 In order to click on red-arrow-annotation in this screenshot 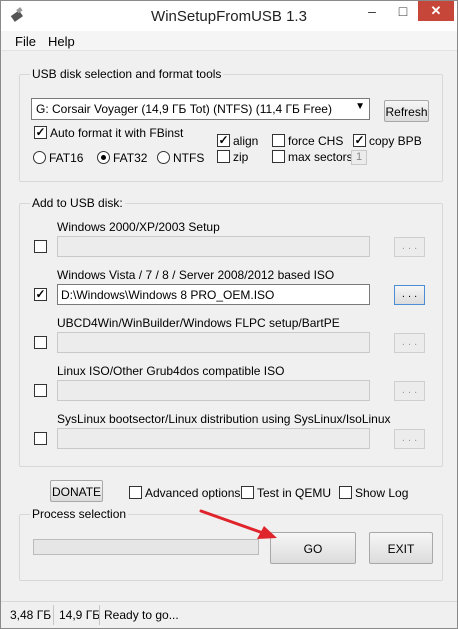, I will do `click(238, 524)`.